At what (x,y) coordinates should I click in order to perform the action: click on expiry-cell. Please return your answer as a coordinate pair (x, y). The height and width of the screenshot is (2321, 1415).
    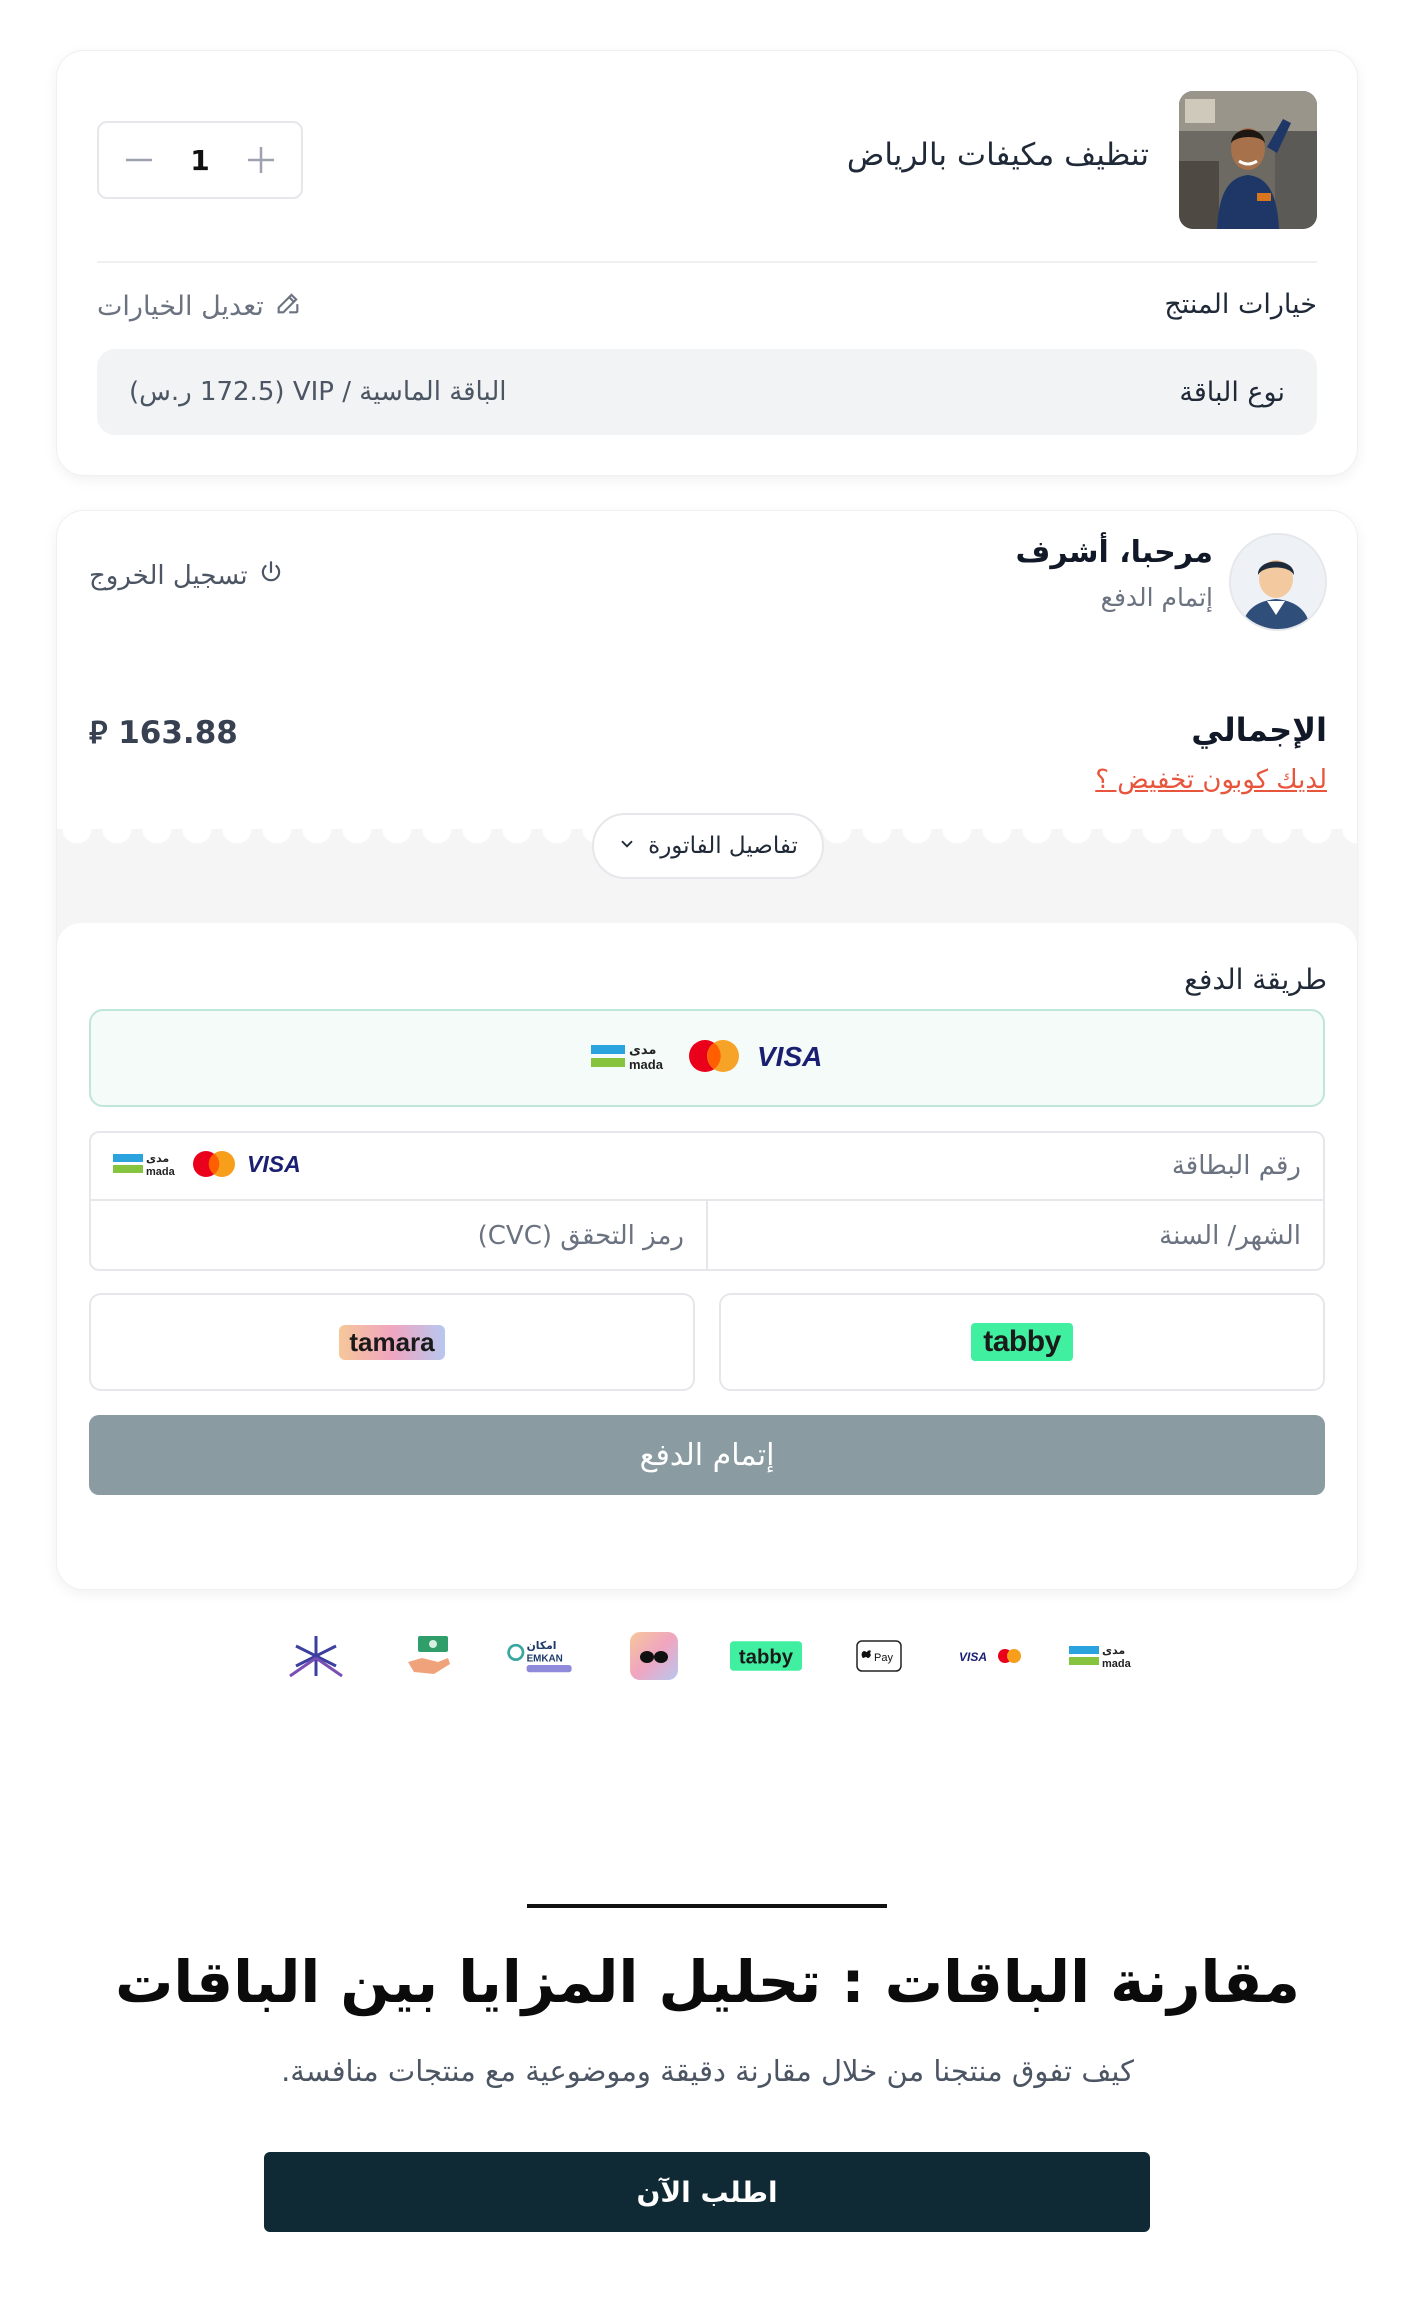
    Looking at the image, I should click on (1014, 1236).